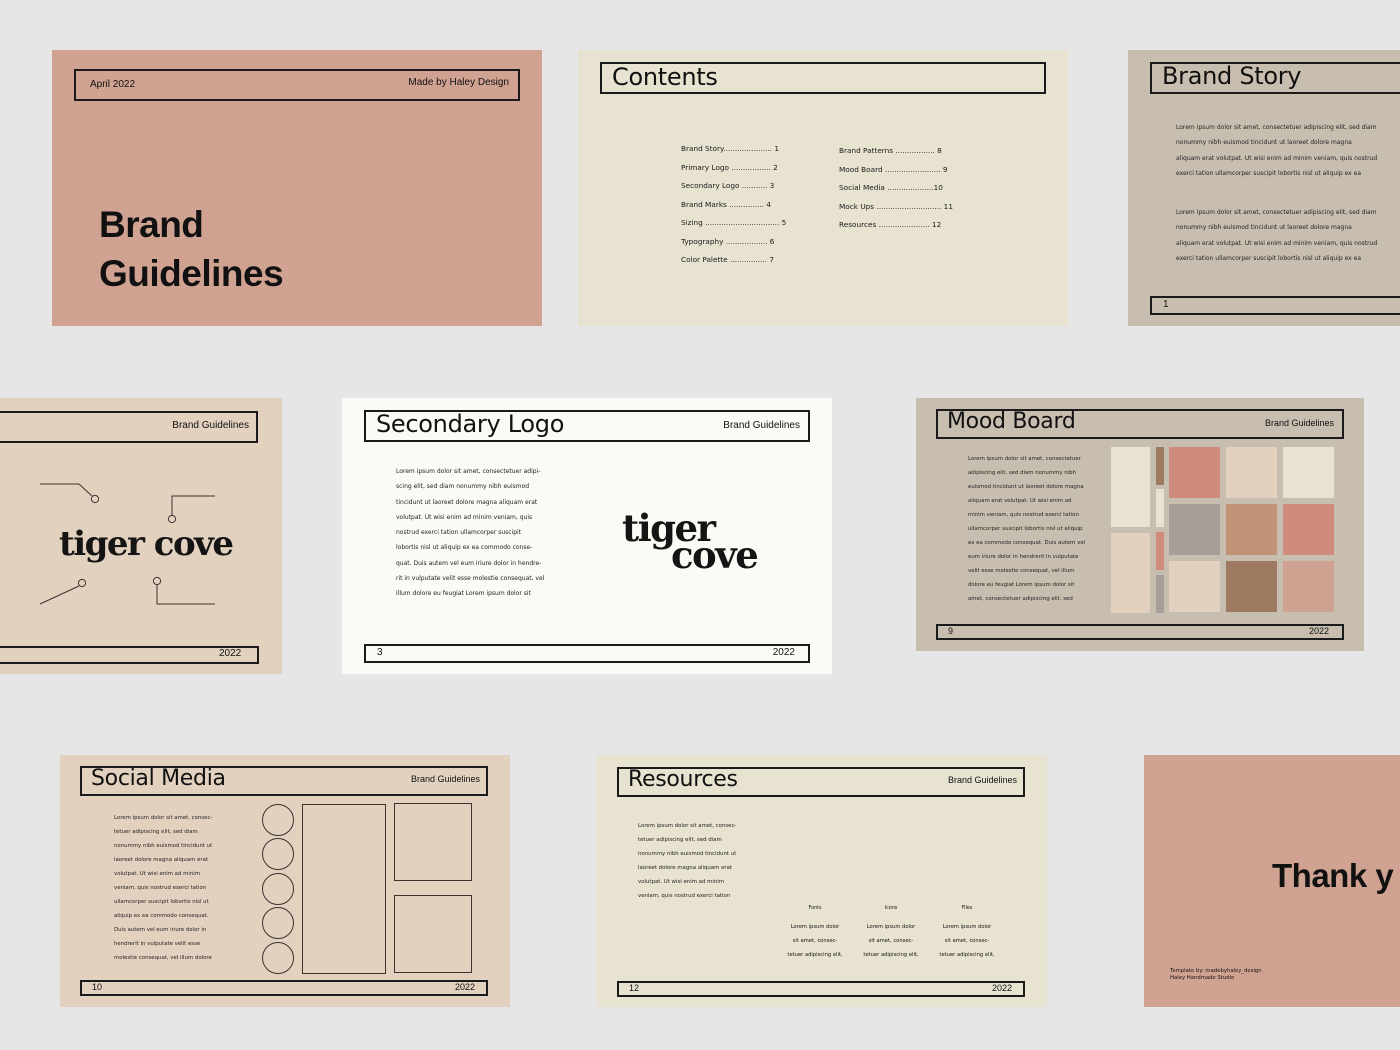 This screenshot has width=1400, height=1050. I want to click on slide-primary-logo: Brand Guidelines tiger cove 2022, so click(141, 536).